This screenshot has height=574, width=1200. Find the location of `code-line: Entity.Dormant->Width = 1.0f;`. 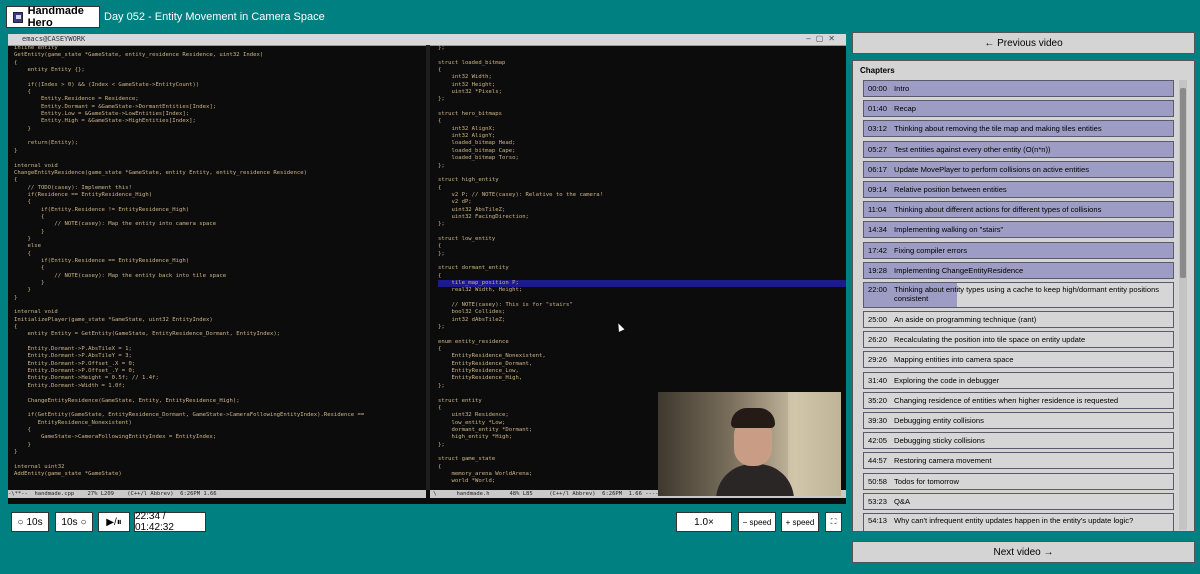

code-line: Entity.Dormant->Width = 1.0f; is located at coordinates (70, 385).